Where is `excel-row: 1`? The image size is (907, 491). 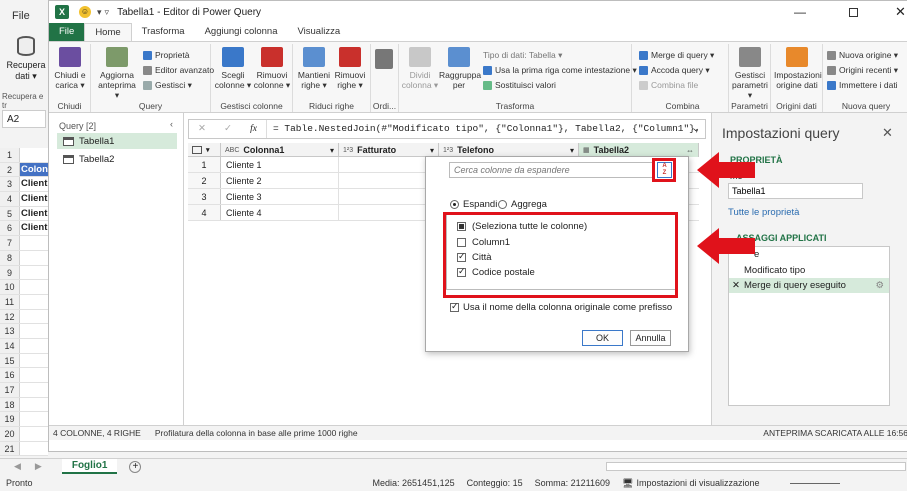
excel-row: 1 is located at coordinates (24, 155).